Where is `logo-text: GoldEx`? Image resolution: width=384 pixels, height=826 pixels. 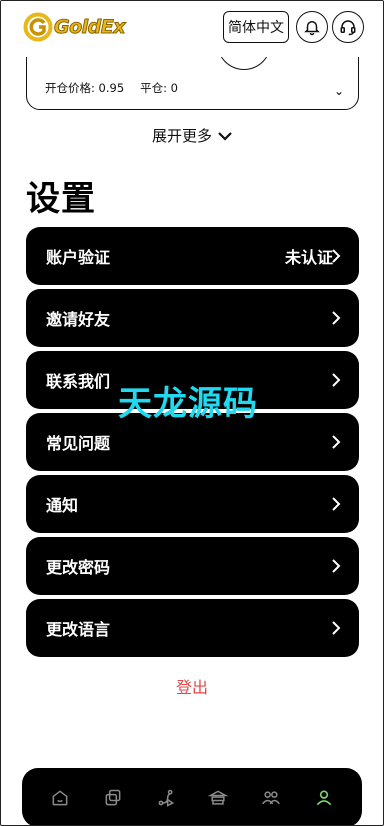
logo-text: GoldEx is located at coordinates (90, 27).